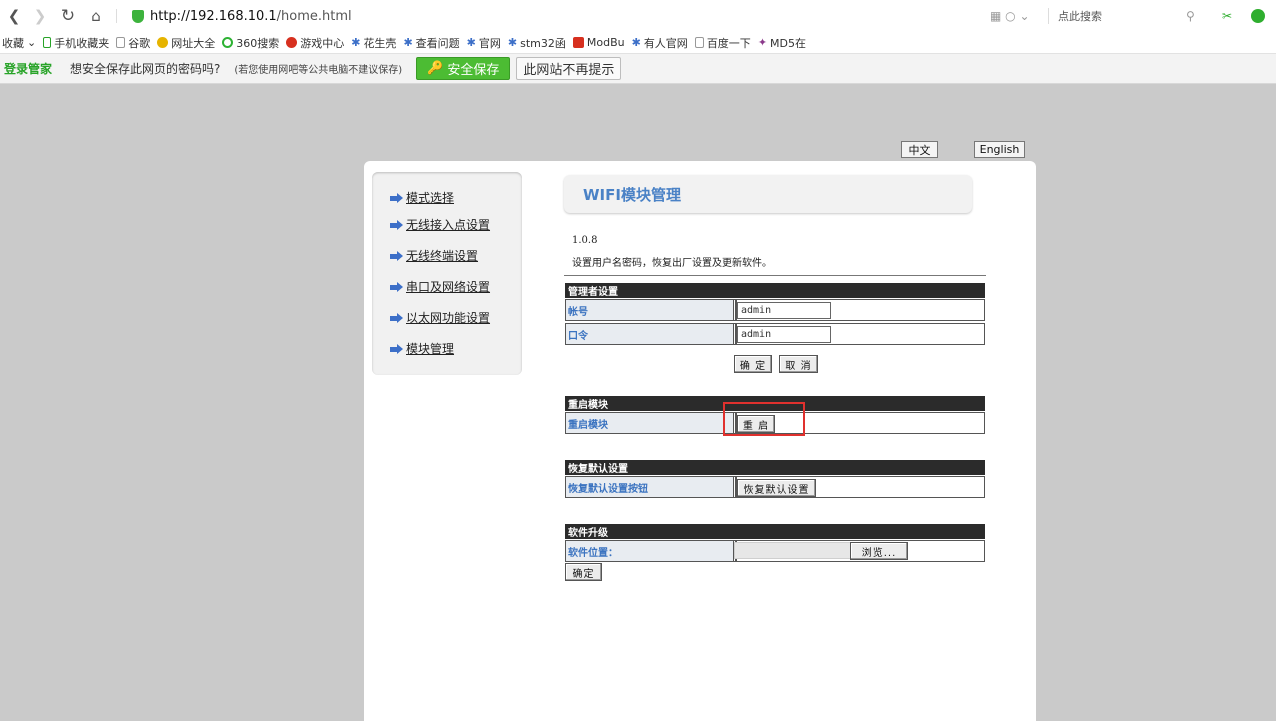 Image resolution: width=1276 pixels, height=721 pixels. Describe the element at coordinates (76, 43) in the screenshot. I see `bookmark-item: 手机收藏夹` at that location.